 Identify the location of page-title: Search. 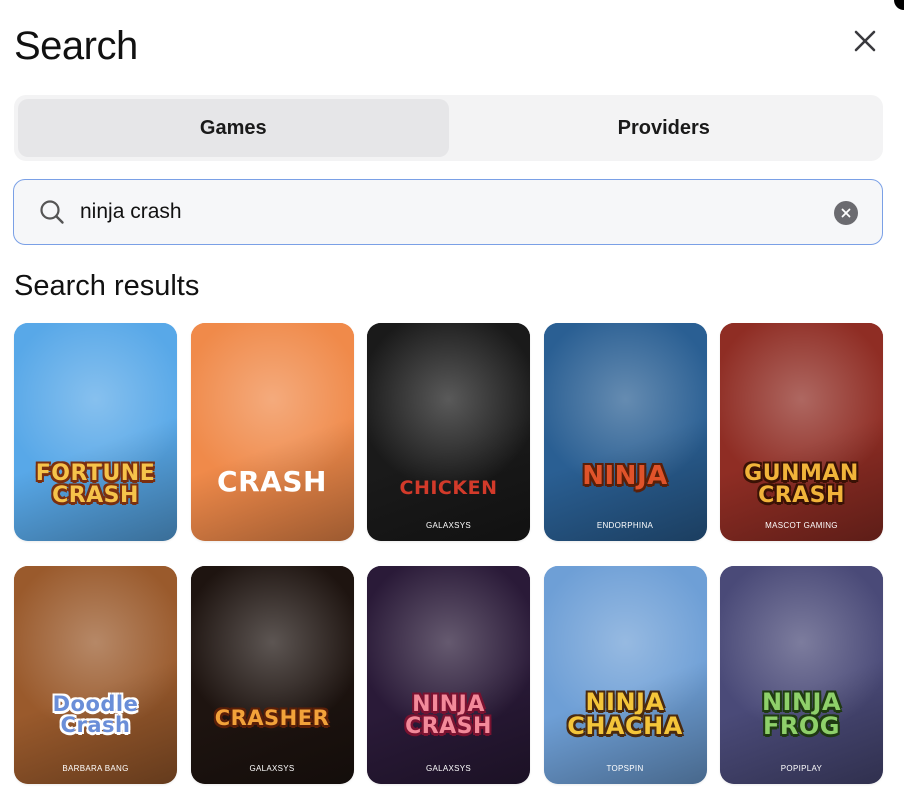
(76, 46).